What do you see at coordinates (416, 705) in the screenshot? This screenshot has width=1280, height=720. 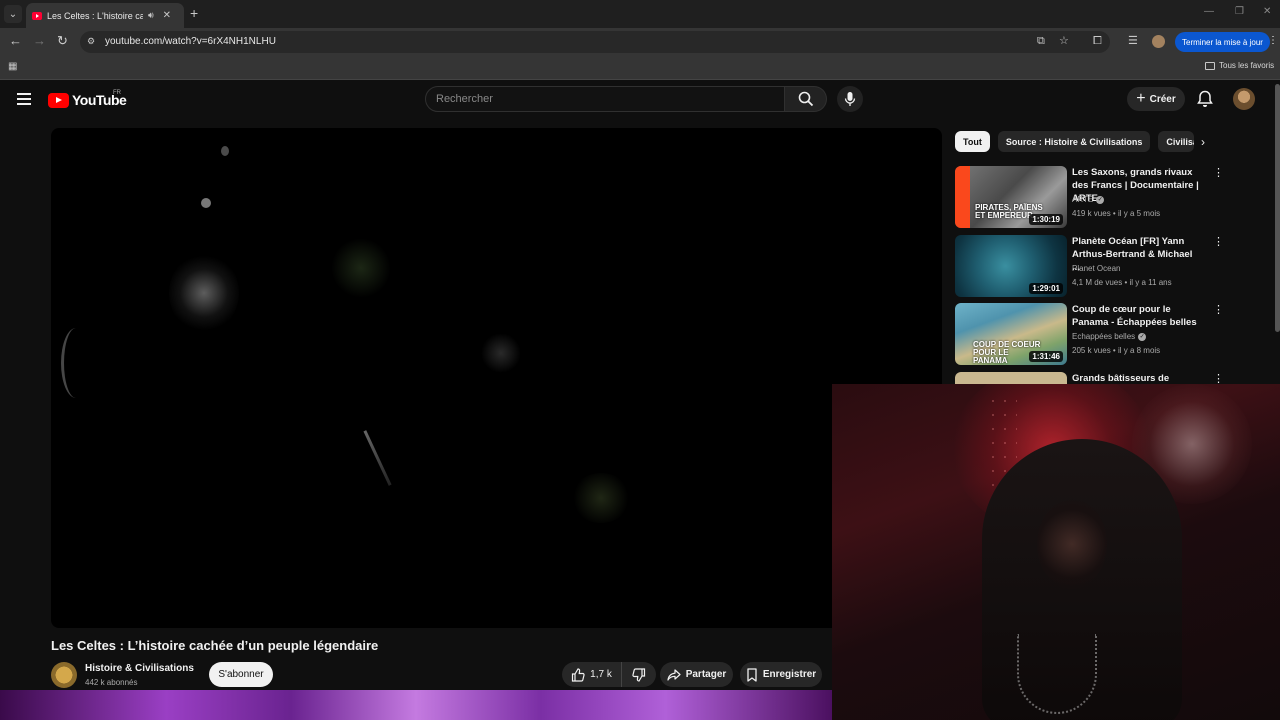 I see `purple-banner-strip` at bounding box center [416, 705].